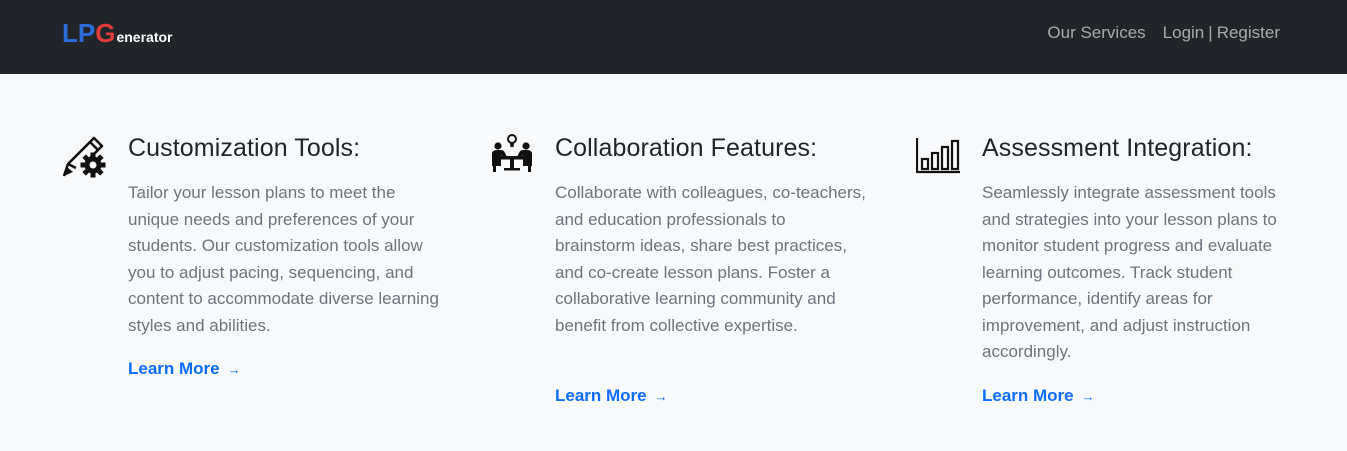 Image resolution: width=1347 pixels, height=451 pixels. Describe the element at coordinates (1184, 33) in the screenshot. I see `nav-login-link: Login` at that location.